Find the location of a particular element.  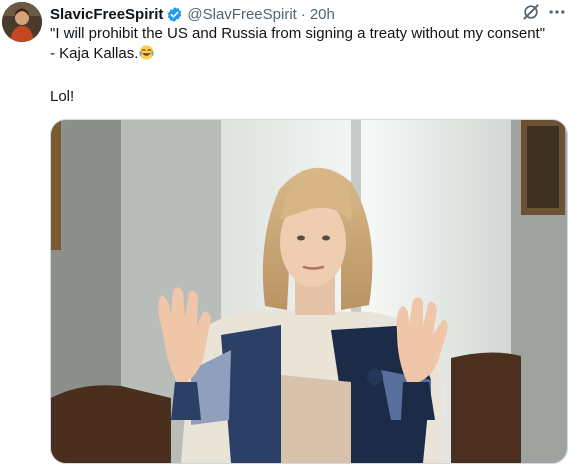

face-with-tears-of-joy-icon is located at coordinates (146, 55).